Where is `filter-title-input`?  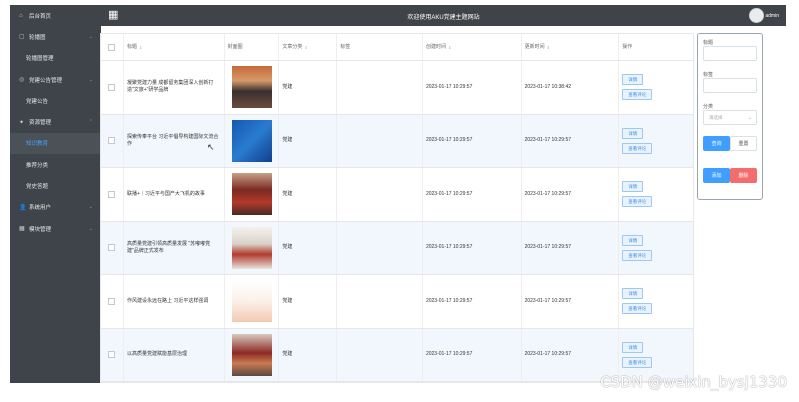
filter-title-input is located at coordinates (730, 53).